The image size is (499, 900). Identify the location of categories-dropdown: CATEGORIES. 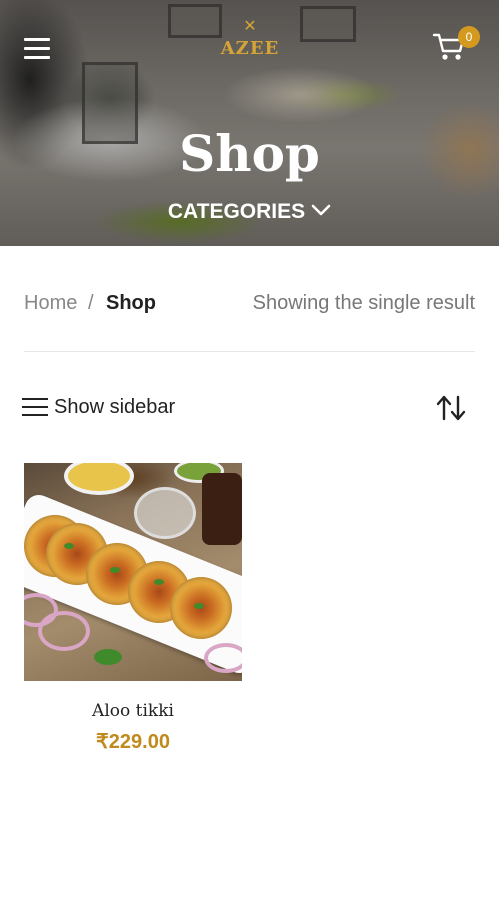
(249, 212).